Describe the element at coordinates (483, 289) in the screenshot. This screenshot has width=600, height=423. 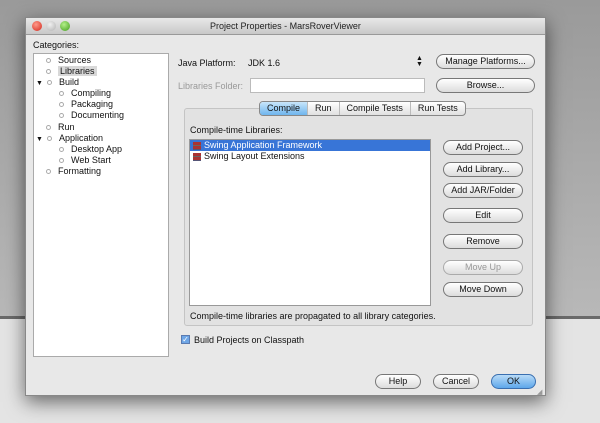
I see `move-down-button: Move Down` at that location.